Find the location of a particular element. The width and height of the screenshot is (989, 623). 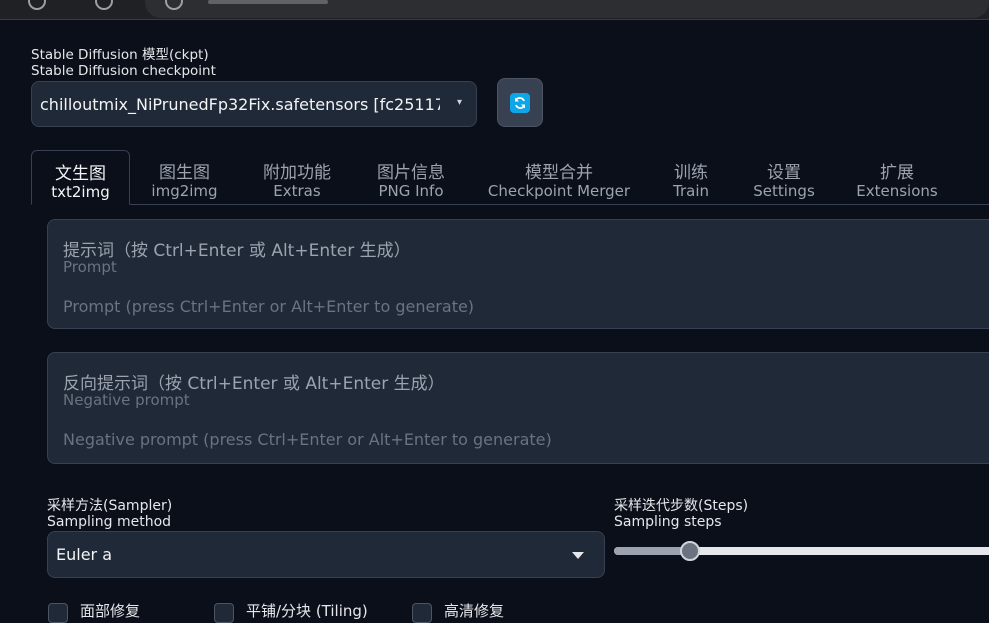

checkbox-label: 面部修复 is located at coordinates (110, 611).